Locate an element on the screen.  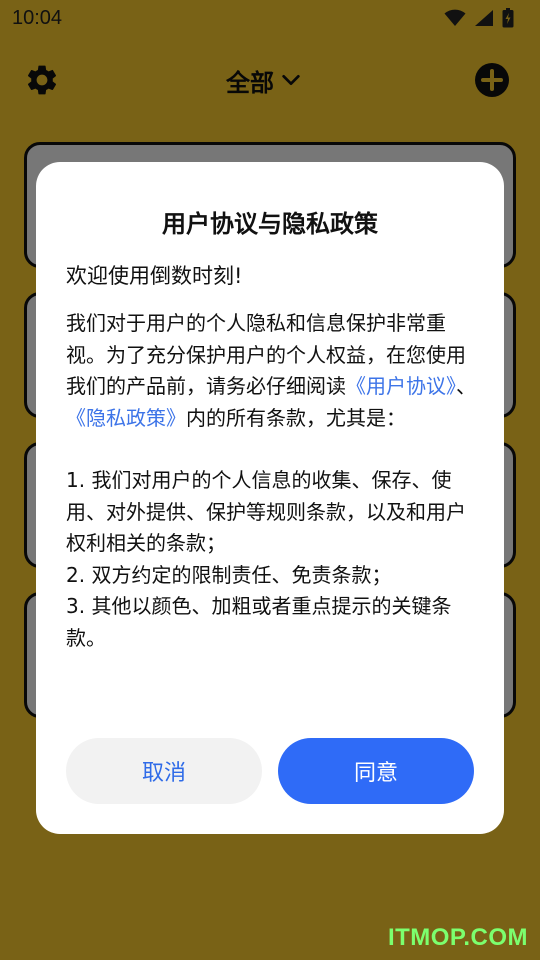
intro-text-after: 内的所有条款，尤其是： is located at coordinates (296, 417).